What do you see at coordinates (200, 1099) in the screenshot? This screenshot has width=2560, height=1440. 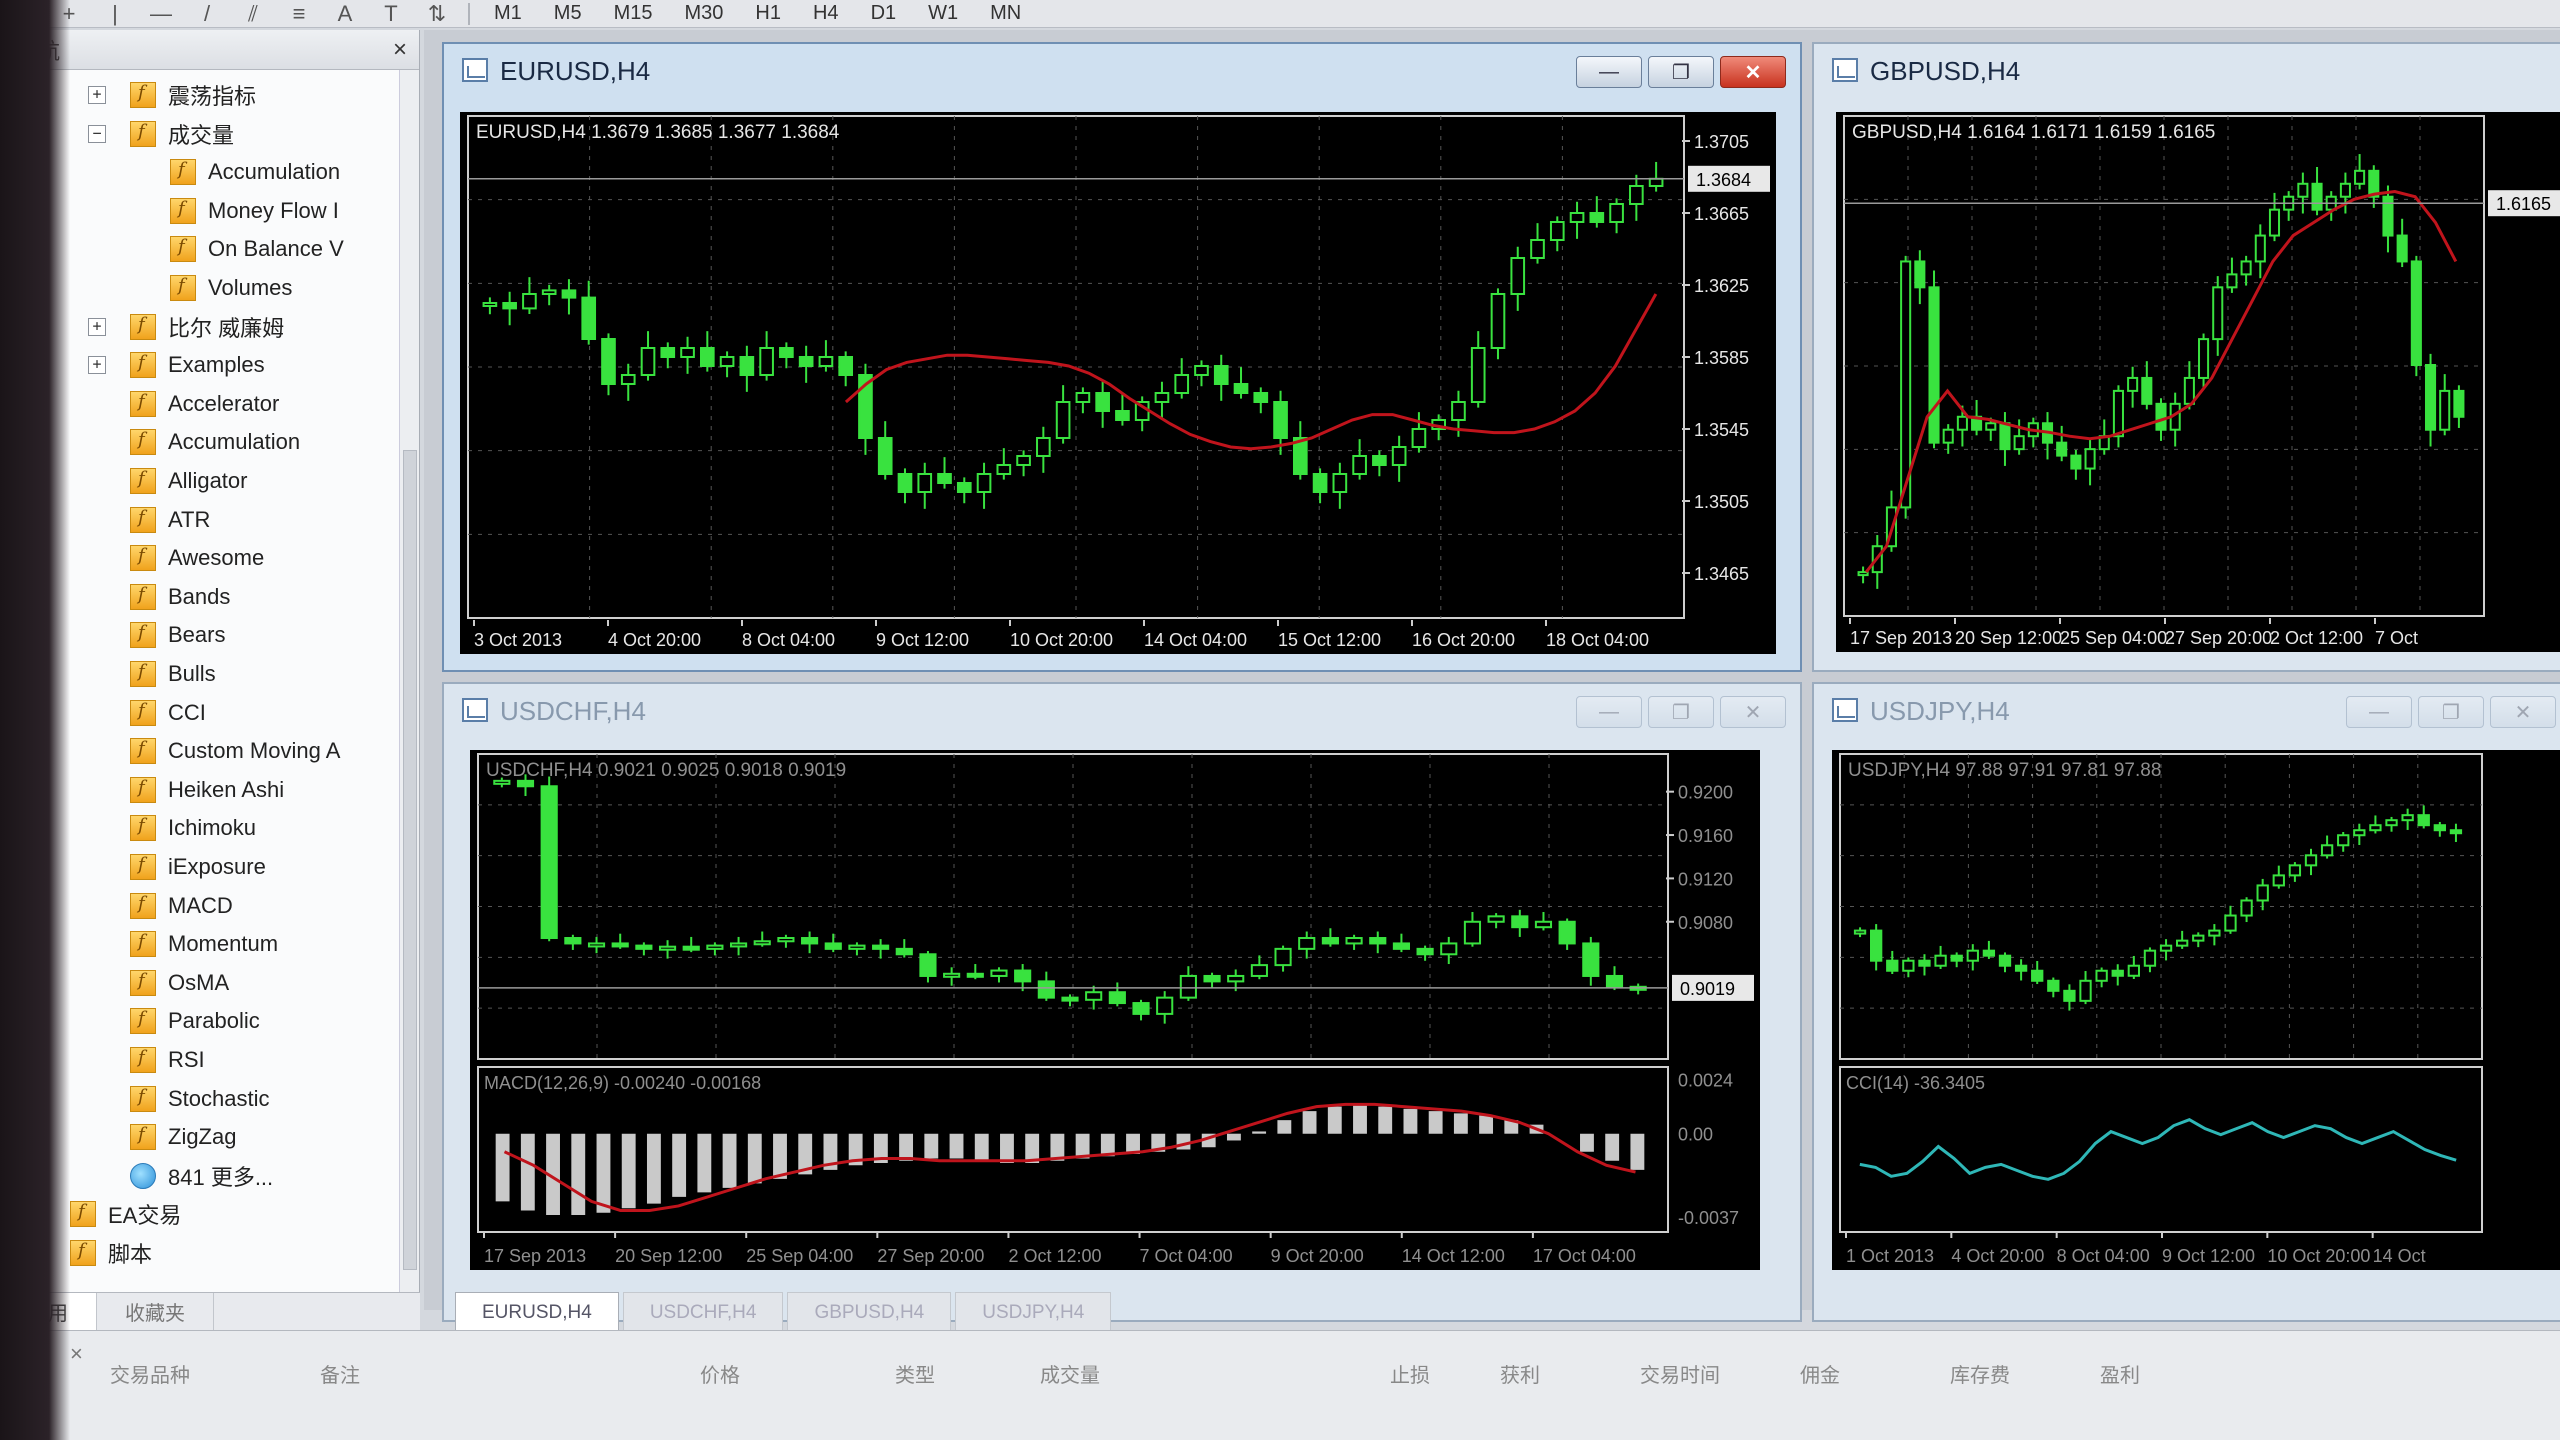 I see `navigator-item: Stochastic` at bounding box center [200, 1099].